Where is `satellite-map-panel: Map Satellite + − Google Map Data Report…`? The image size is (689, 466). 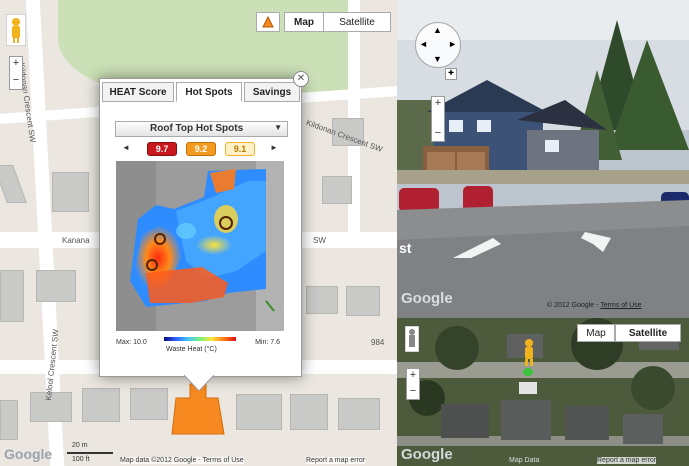
satellite-map-panel: Map Satellite + − Google Map Data Report… is located at coordinates (543, 392).